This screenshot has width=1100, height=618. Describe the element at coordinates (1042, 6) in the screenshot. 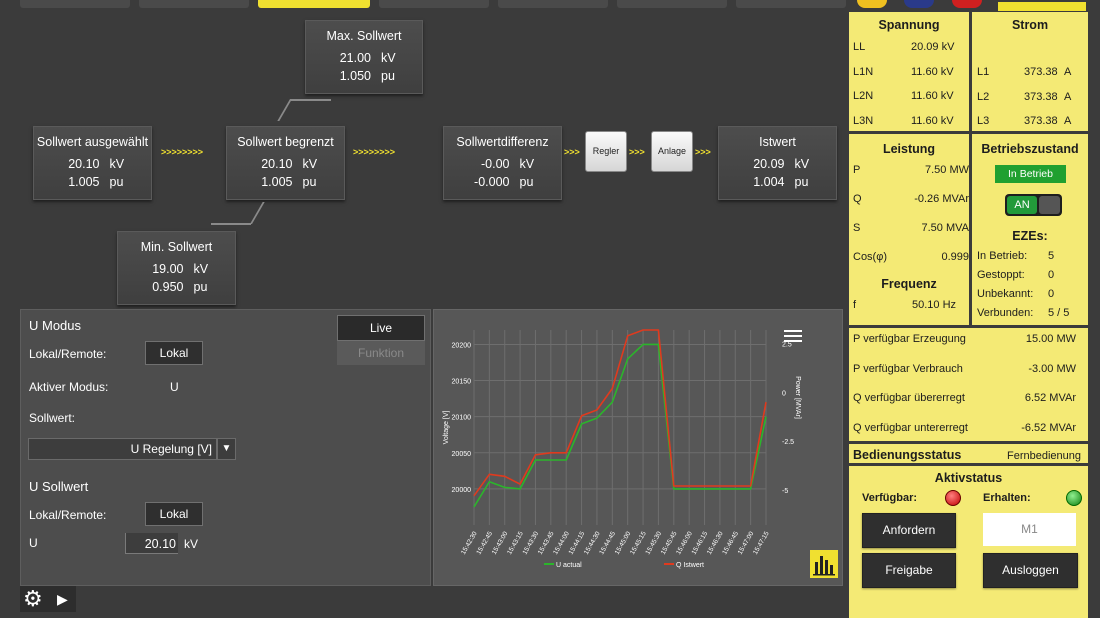

I see `top-yellow-bar` at that location.